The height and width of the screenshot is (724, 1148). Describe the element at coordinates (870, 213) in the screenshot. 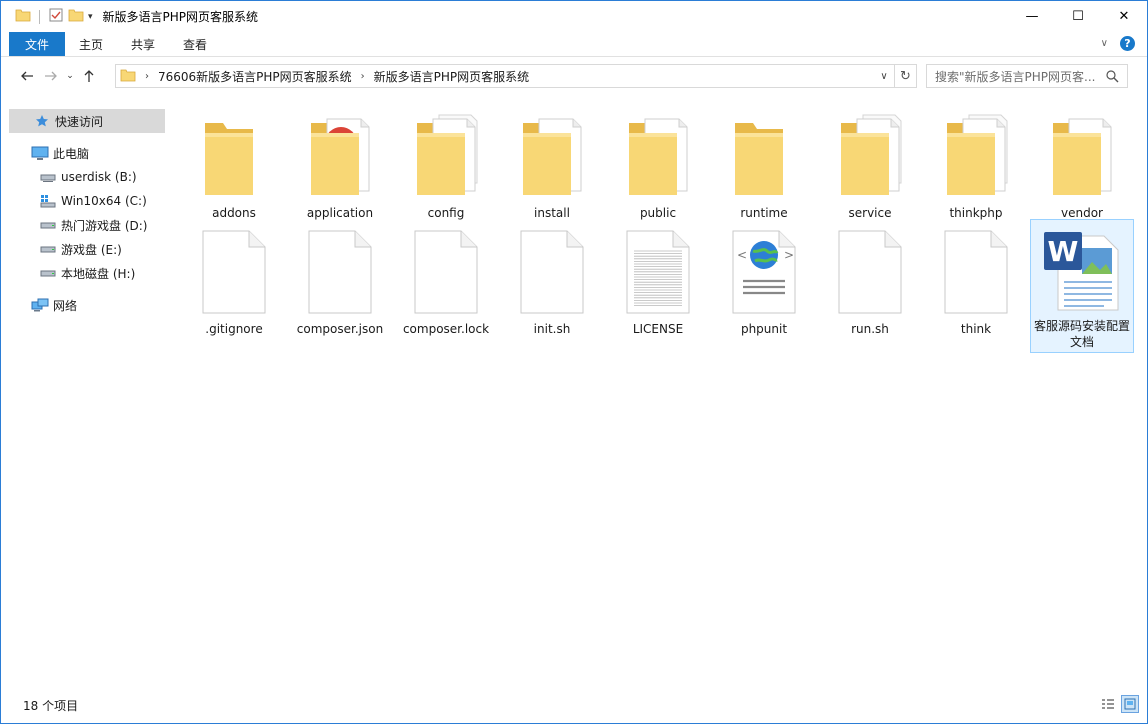

I see `file-name: service` at that location.